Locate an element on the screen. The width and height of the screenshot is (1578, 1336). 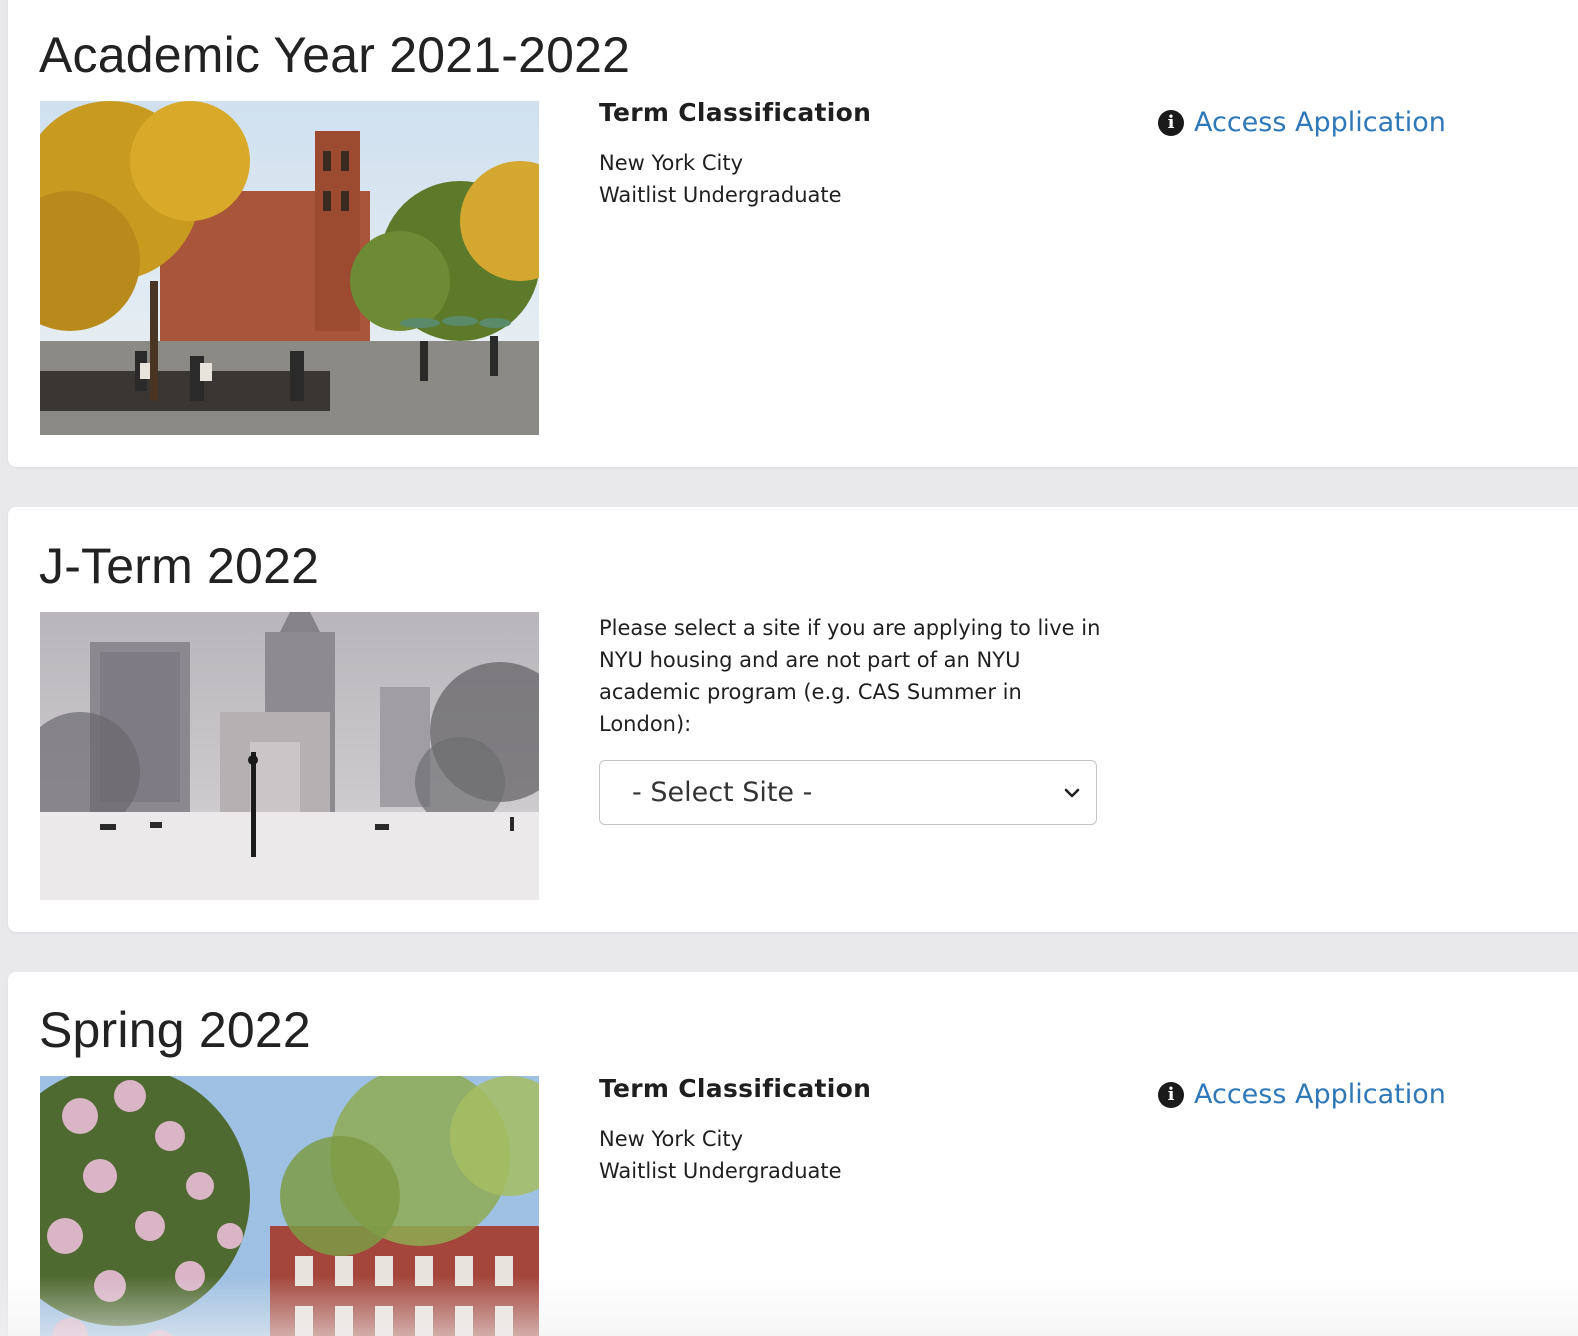
term-title: Academic Year 2021-2022 is located at coordinates (335, 55).